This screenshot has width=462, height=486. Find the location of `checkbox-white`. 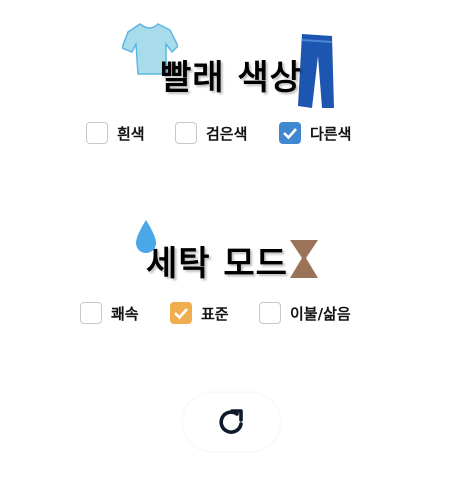

checkbox-white is located at coordinates (97, 133).